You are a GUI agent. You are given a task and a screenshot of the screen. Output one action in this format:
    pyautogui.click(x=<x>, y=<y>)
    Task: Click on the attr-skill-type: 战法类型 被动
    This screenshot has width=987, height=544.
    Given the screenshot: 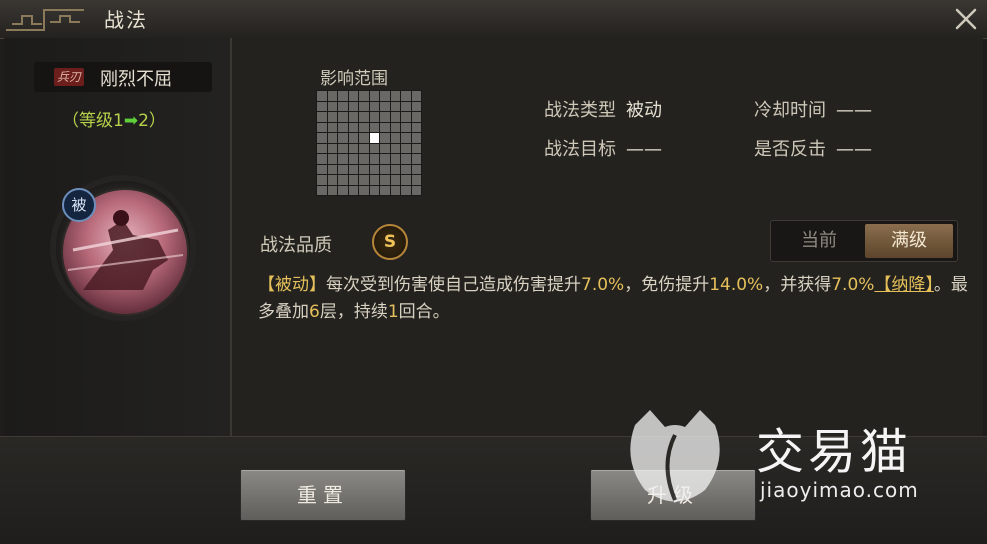 What is the action you would take?
    pyautogui.click(x=603, y=109)
    